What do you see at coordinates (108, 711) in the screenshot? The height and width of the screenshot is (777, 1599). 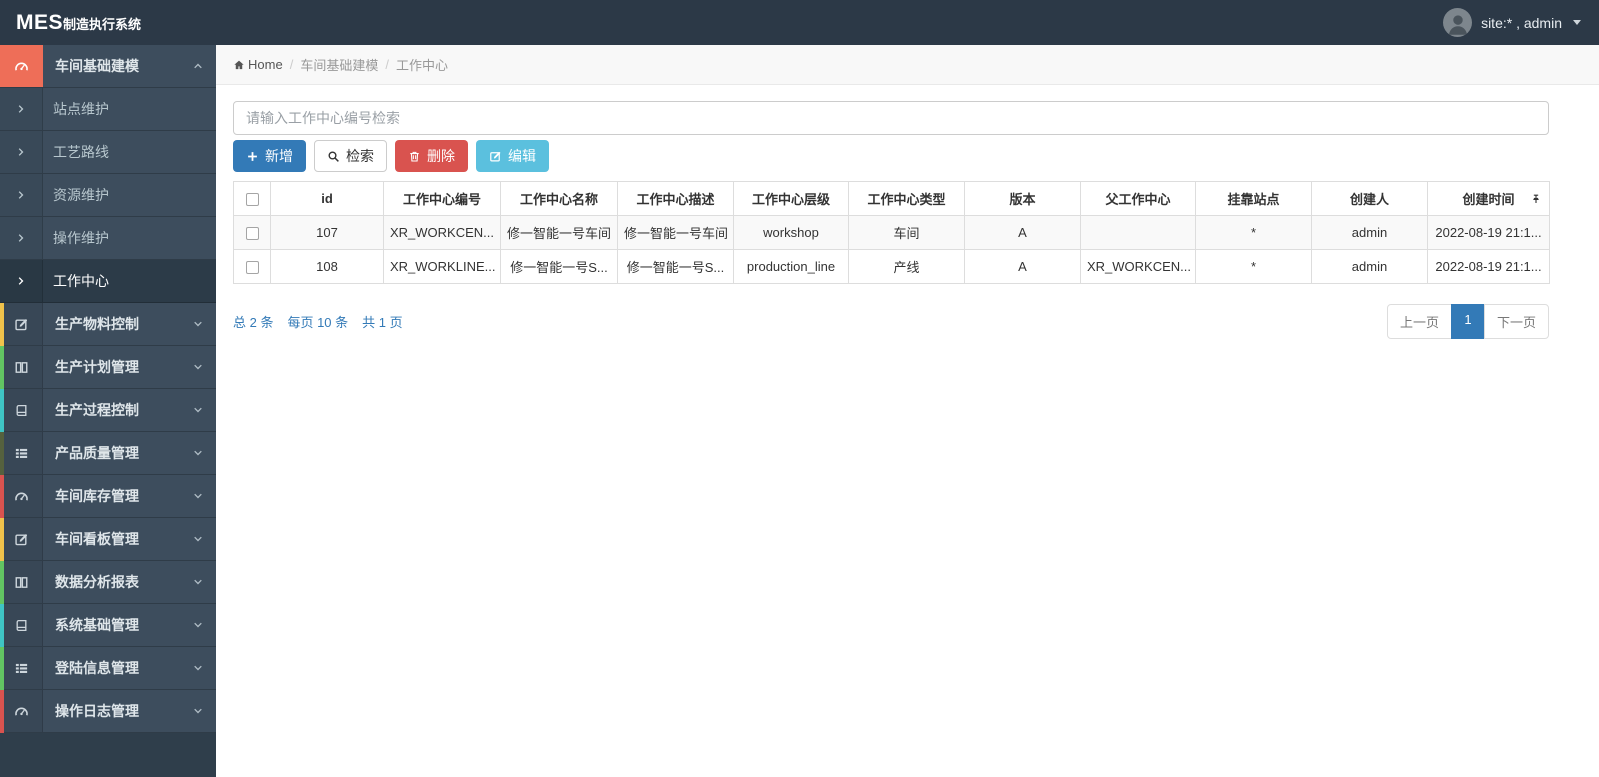 I see `sidebar-group-operation-log-management: 操作日志管理` at bounding box center [108, 711].